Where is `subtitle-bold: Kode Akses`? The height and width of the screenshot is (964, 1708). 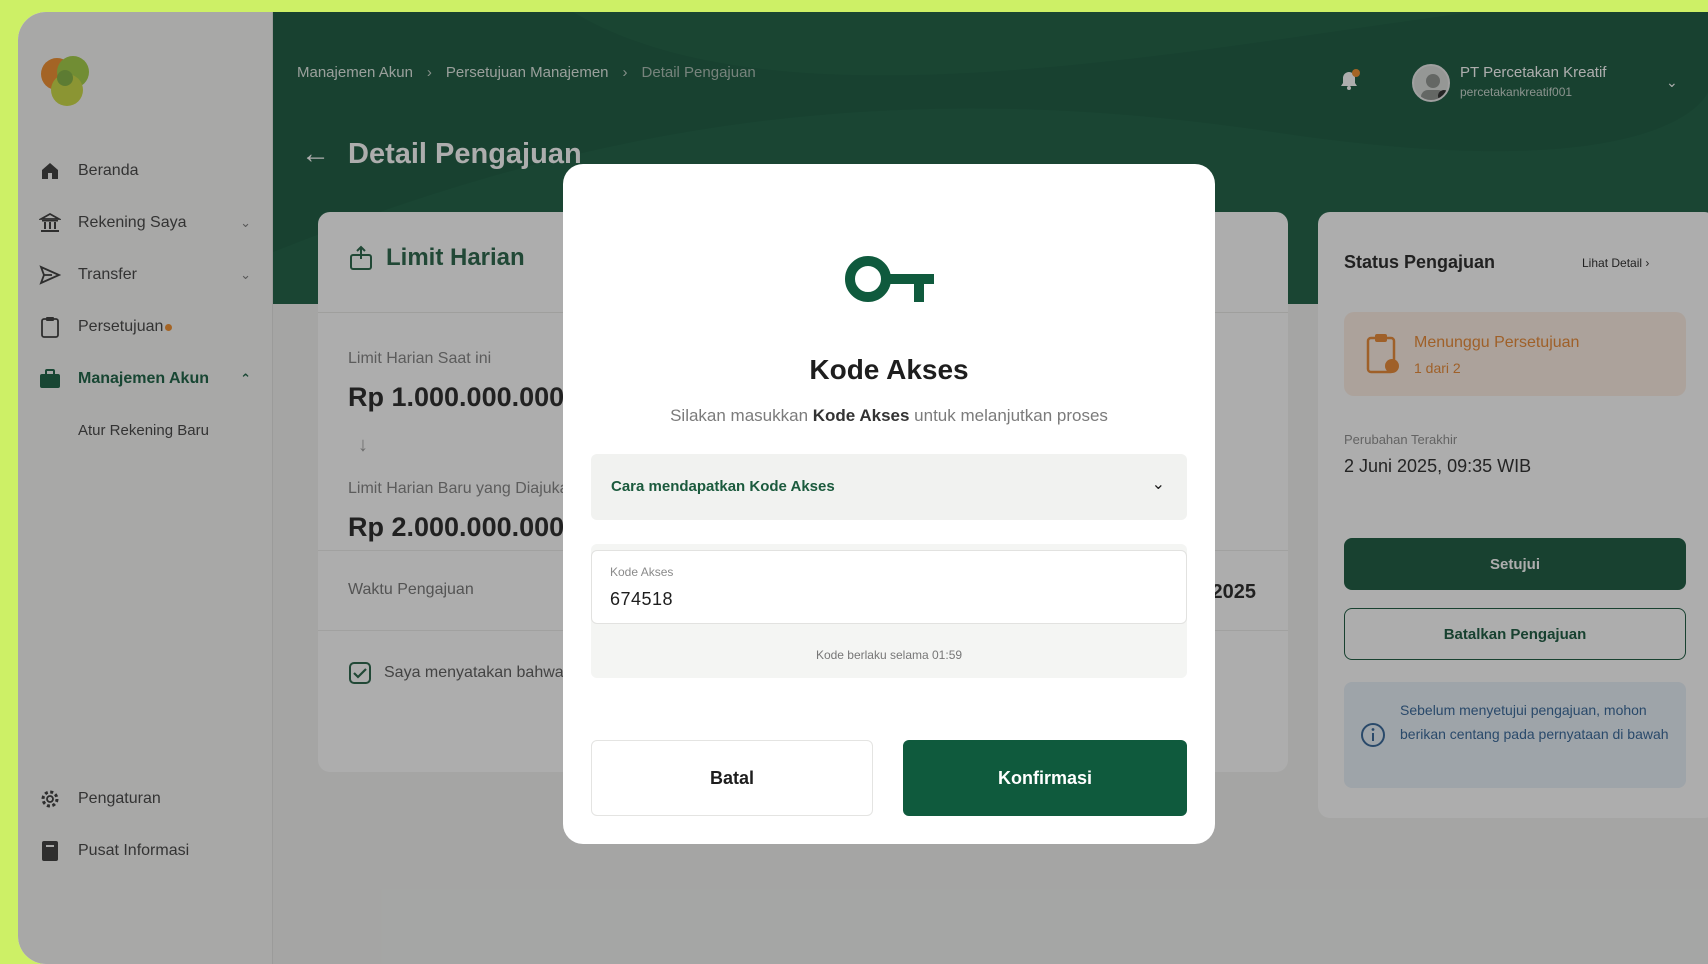
subtitle-bold: Kode Akses is located at coordinates (861, 415).